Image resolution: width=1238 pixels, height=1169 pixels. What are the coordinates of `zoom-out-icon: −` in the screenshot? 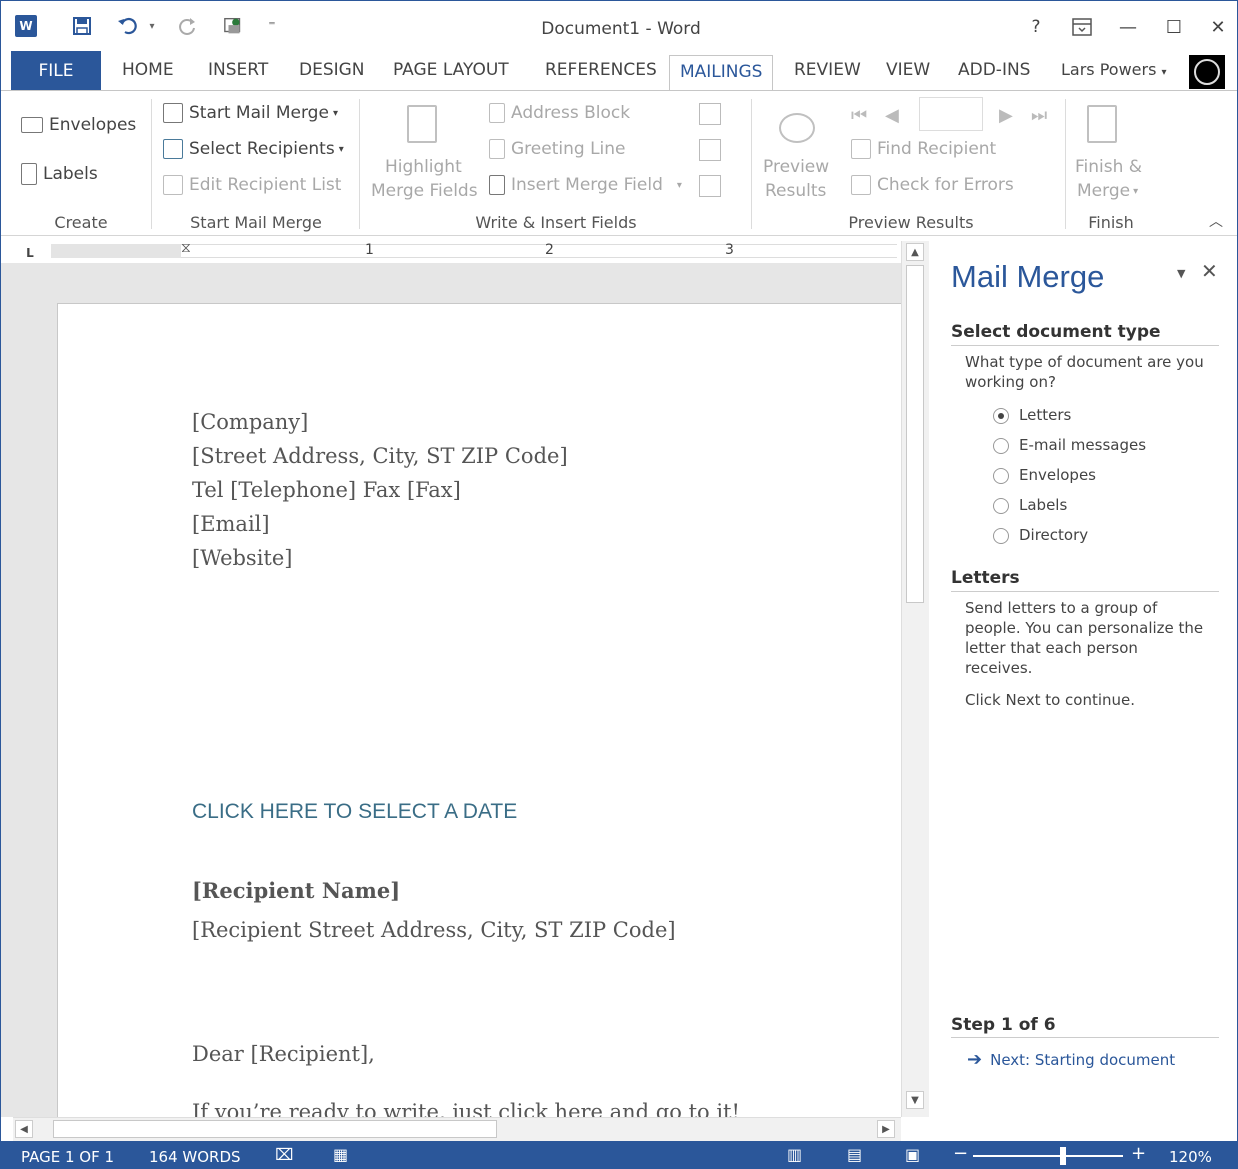 It's located at (960, 1153).